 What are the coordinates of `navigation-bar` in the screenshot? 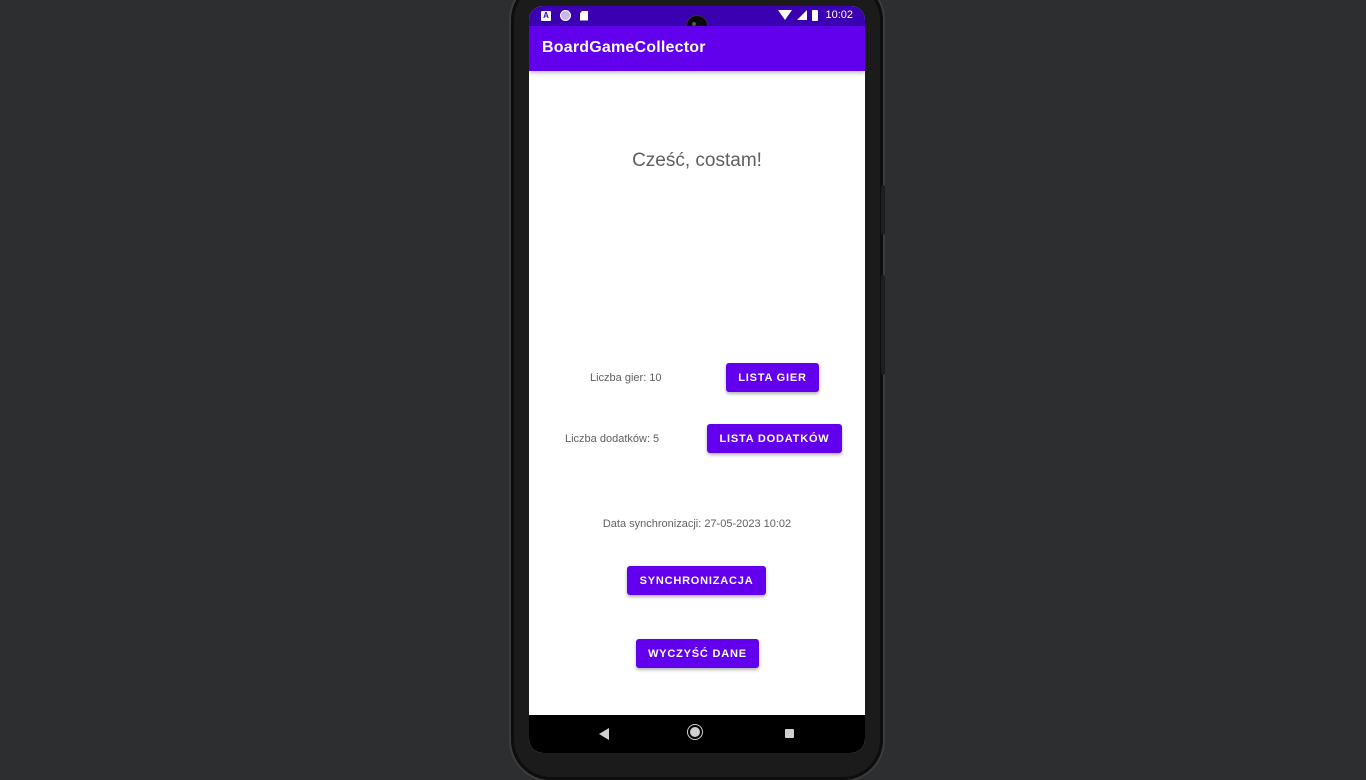 It's located at (697, 734).